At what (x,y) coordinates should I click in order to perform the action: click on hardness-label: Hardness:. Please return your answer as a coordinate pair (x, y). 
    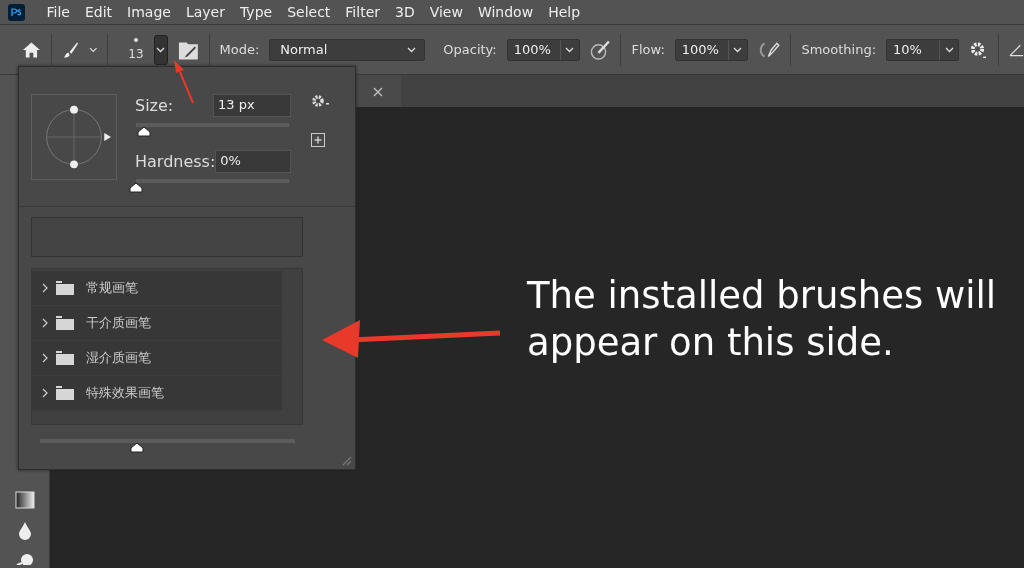
    Looking at the image, I should click on (175, 161).